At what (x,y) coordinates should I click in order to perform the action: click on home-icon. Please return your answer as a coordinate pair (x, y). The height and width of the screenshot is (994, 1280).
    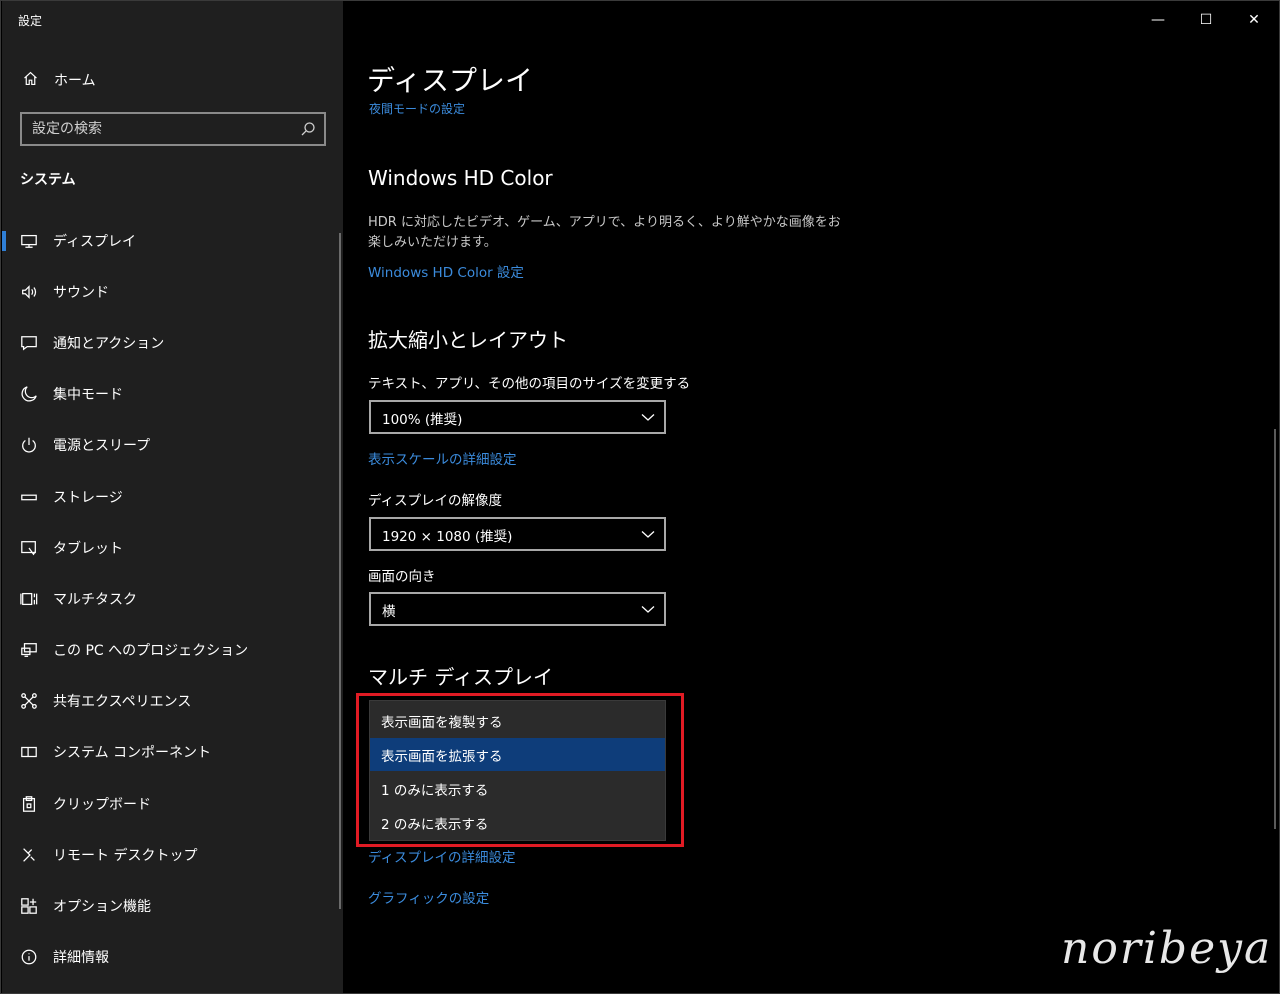
    Looking at the image, I should click on (30, 80).